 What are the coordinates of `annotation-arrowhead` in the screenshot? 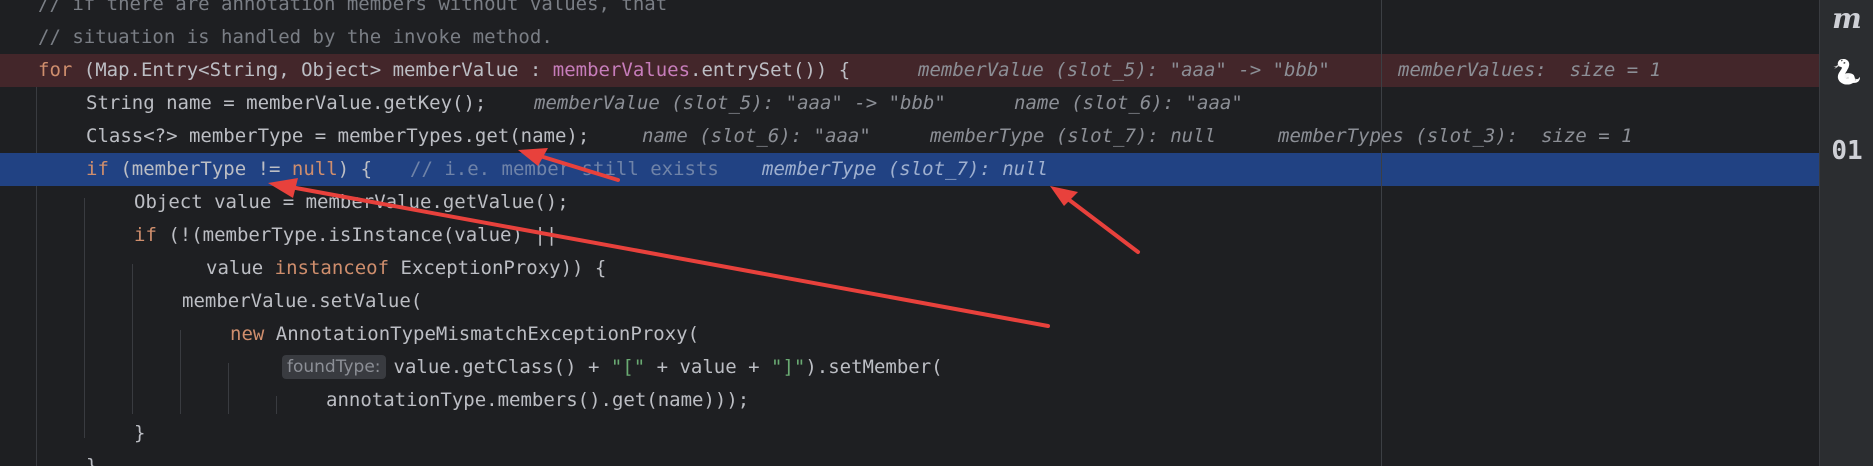 It's located at (283, 188).